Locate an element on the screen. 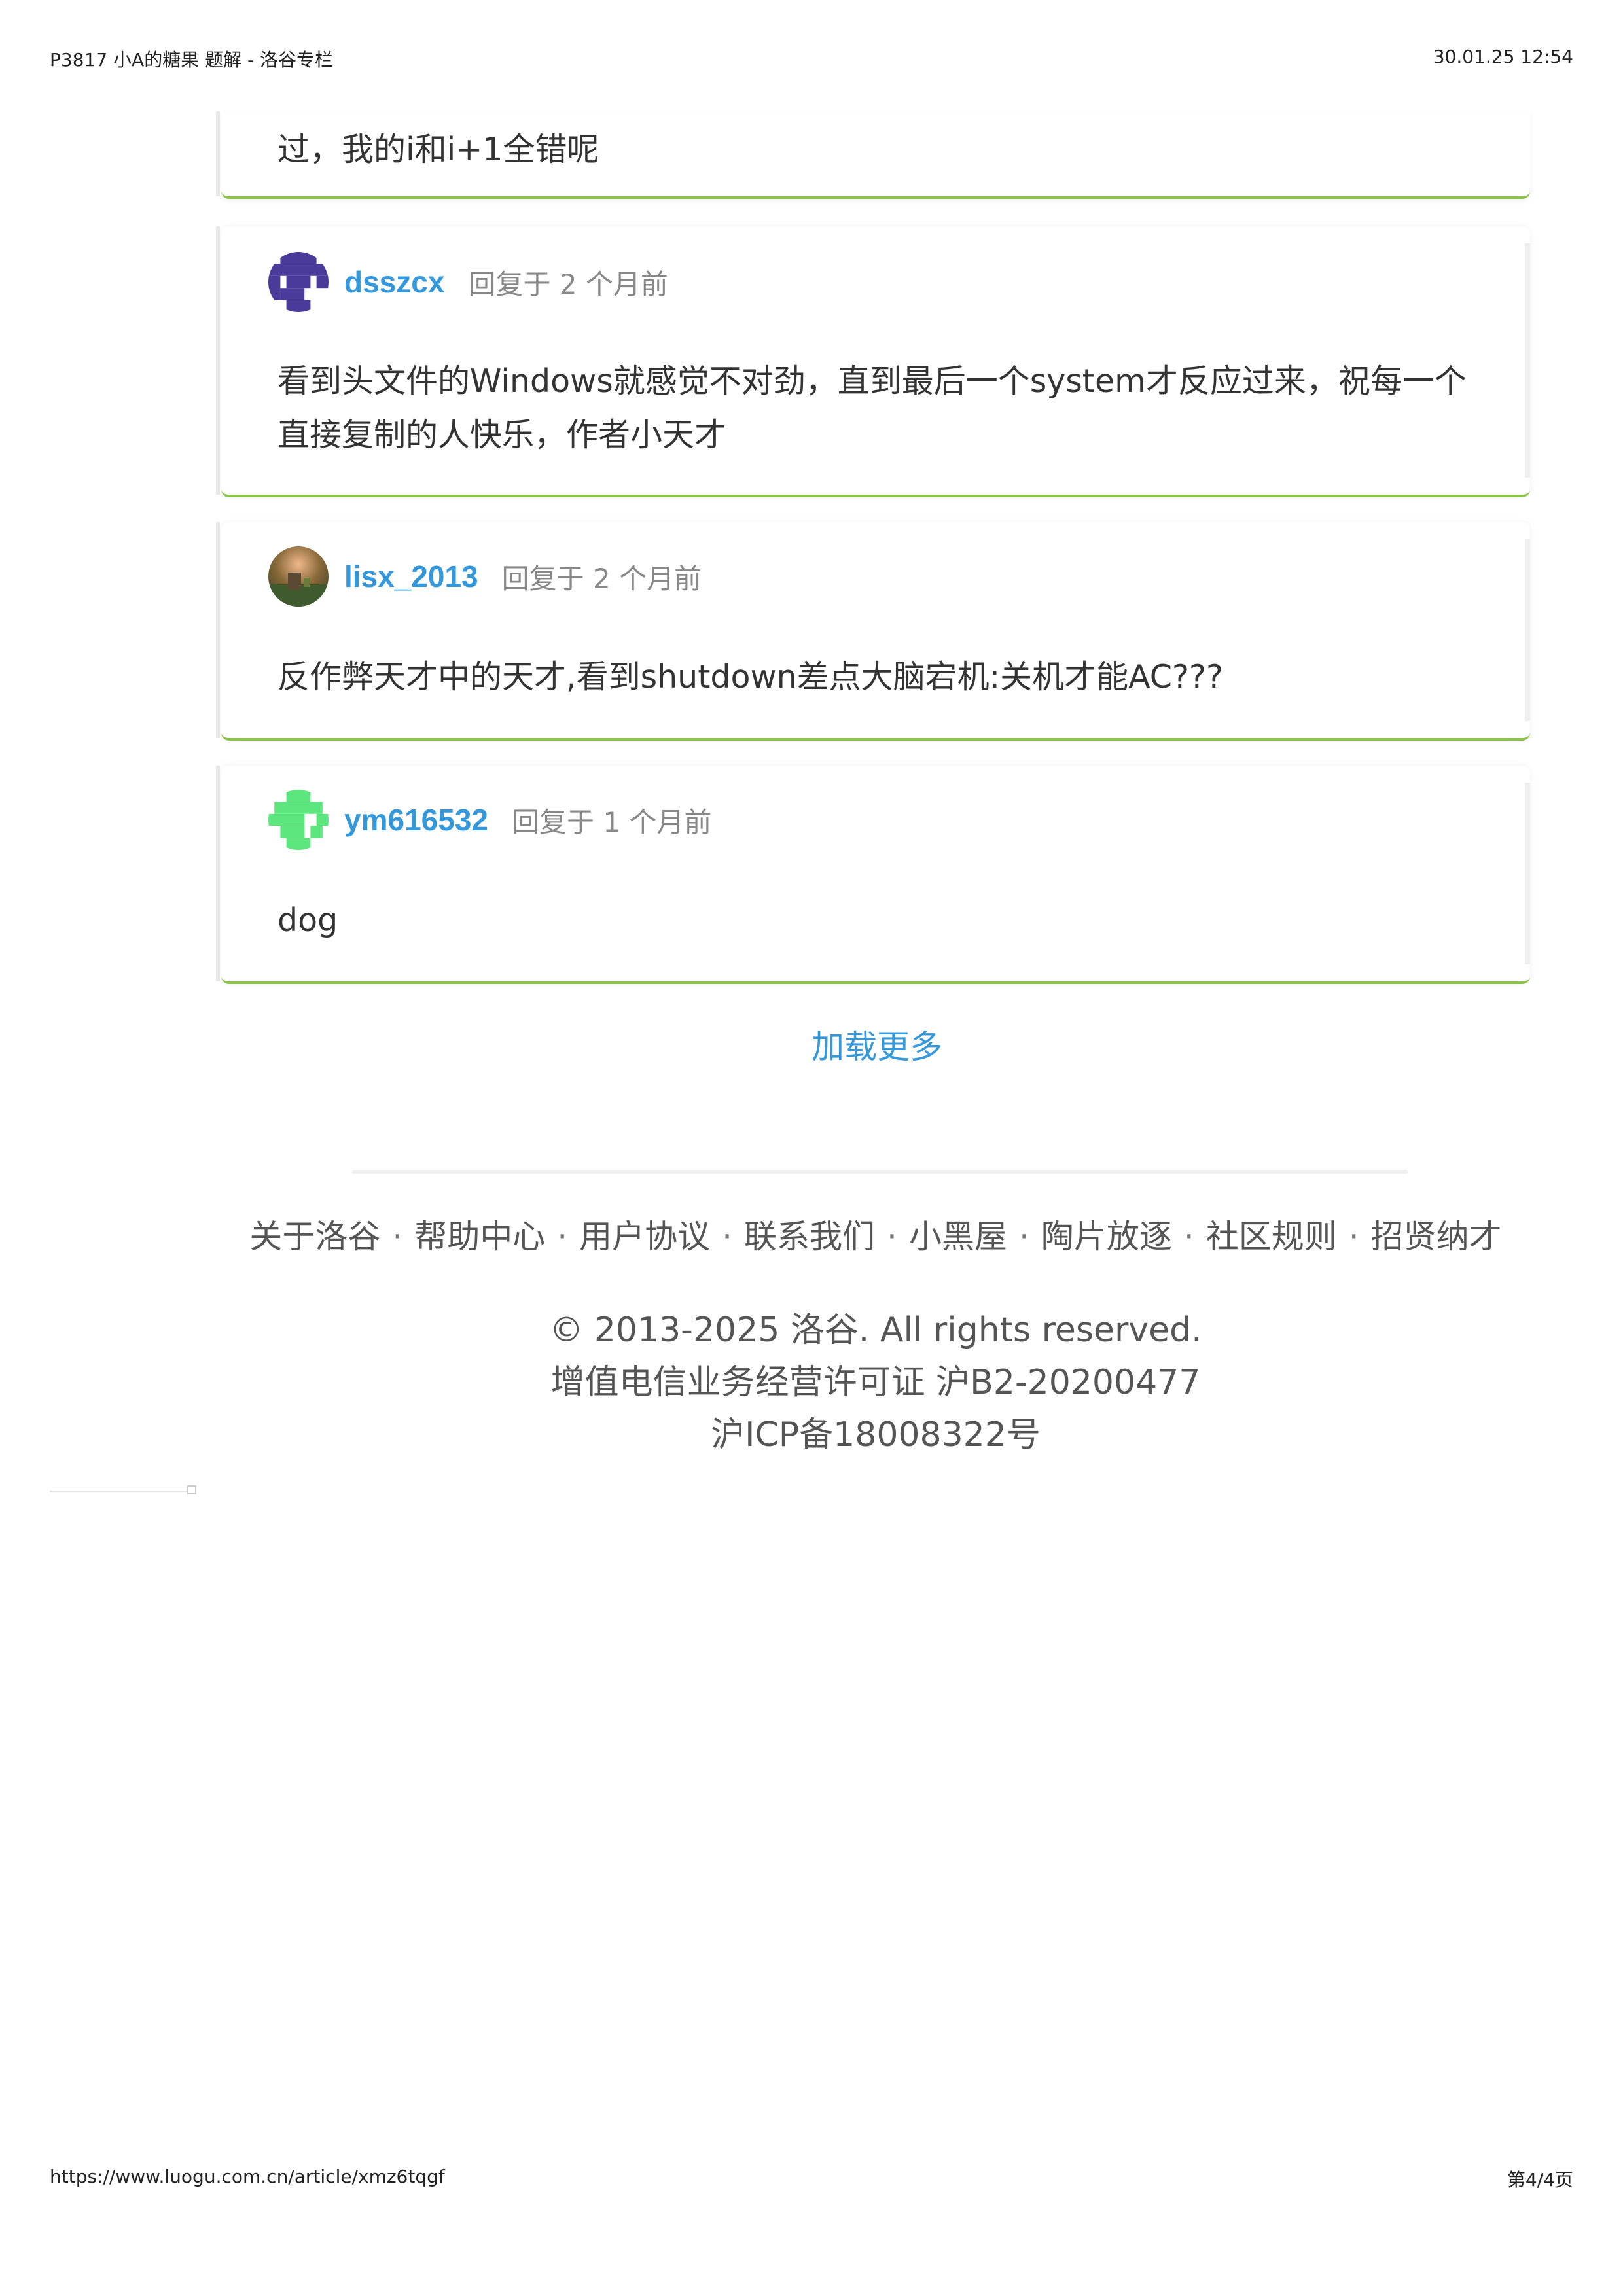 This screenshot has width=1623, height=2296. comment-text: 过，我的i和i+1全错呢 is located at coordinates (438, 149).